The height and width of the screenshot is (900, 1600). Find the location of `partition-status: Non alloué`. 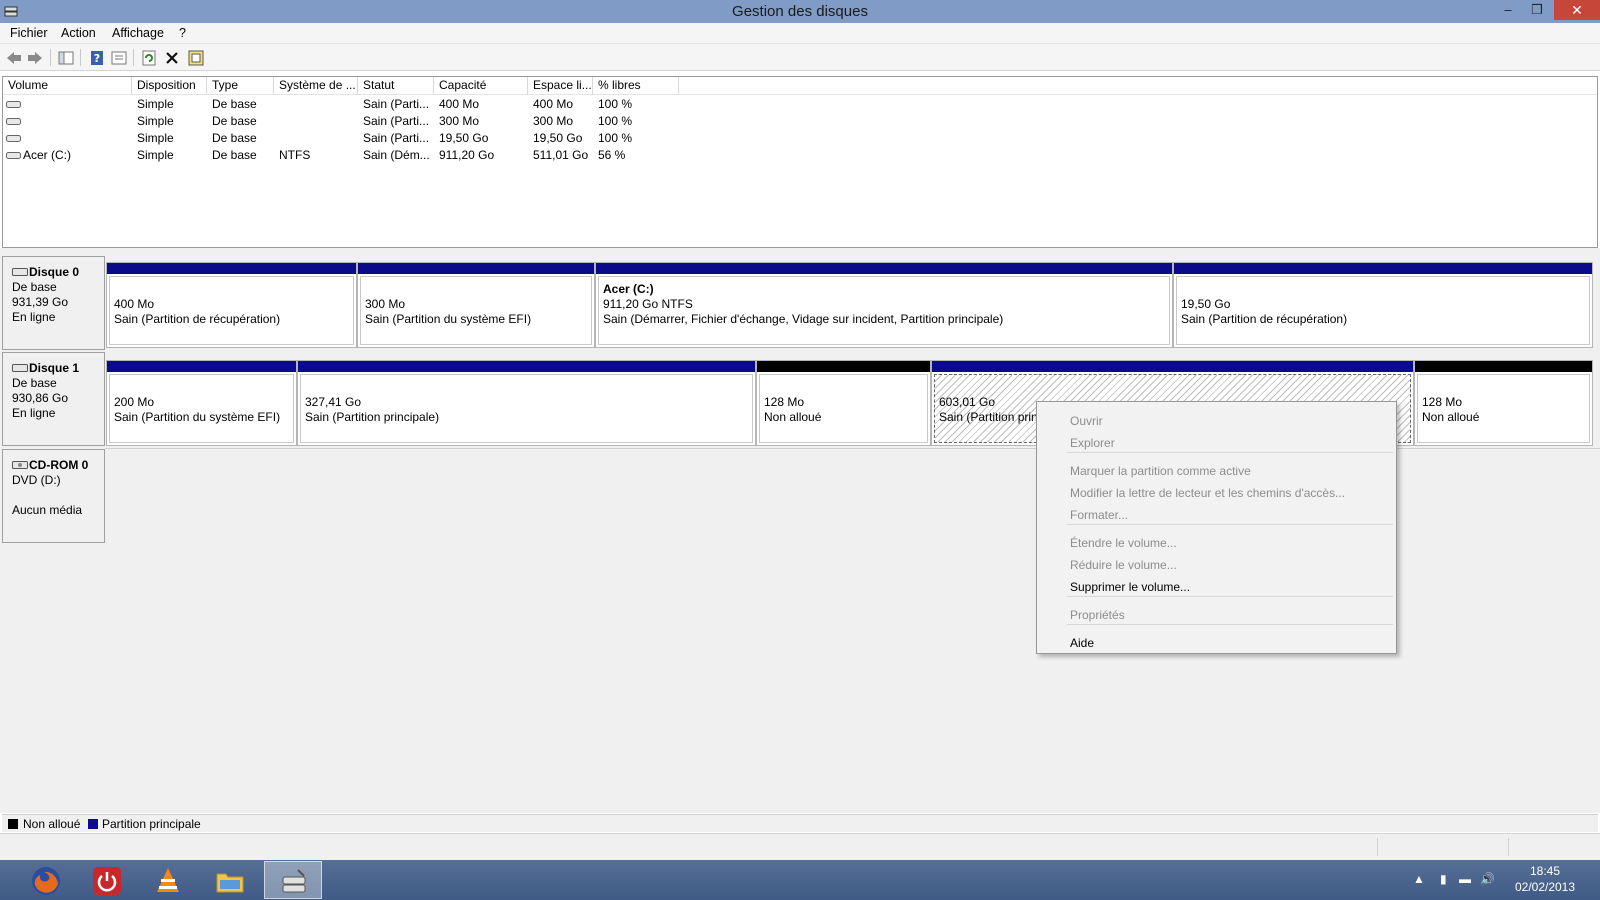

partition-status: Non alloué is located at coordinates (1451, 417).